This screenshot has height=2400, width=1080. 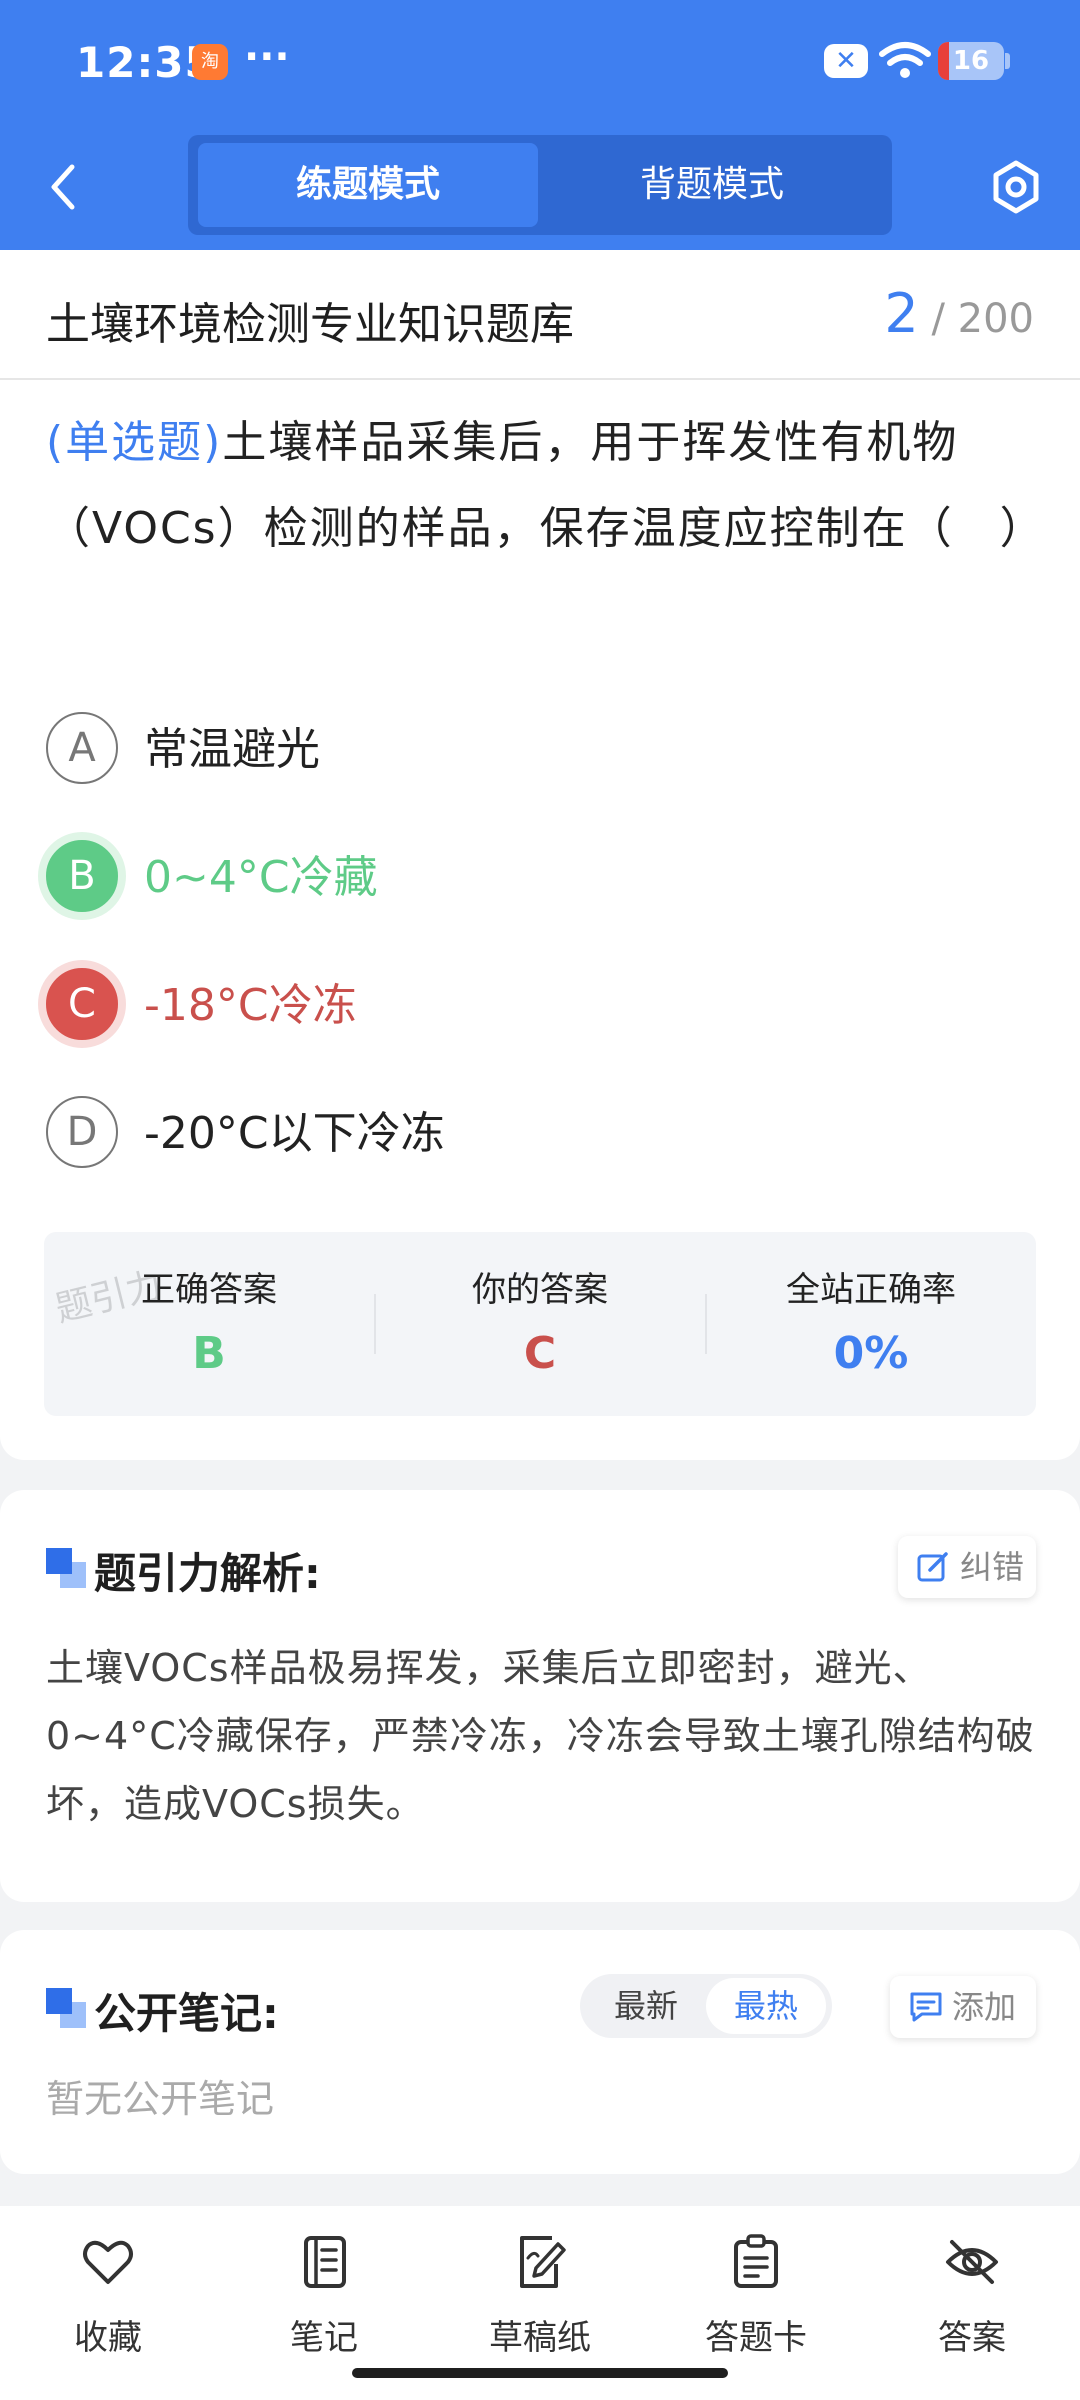 I want to click on back-arrow-icon, so click(x=64, y=187).